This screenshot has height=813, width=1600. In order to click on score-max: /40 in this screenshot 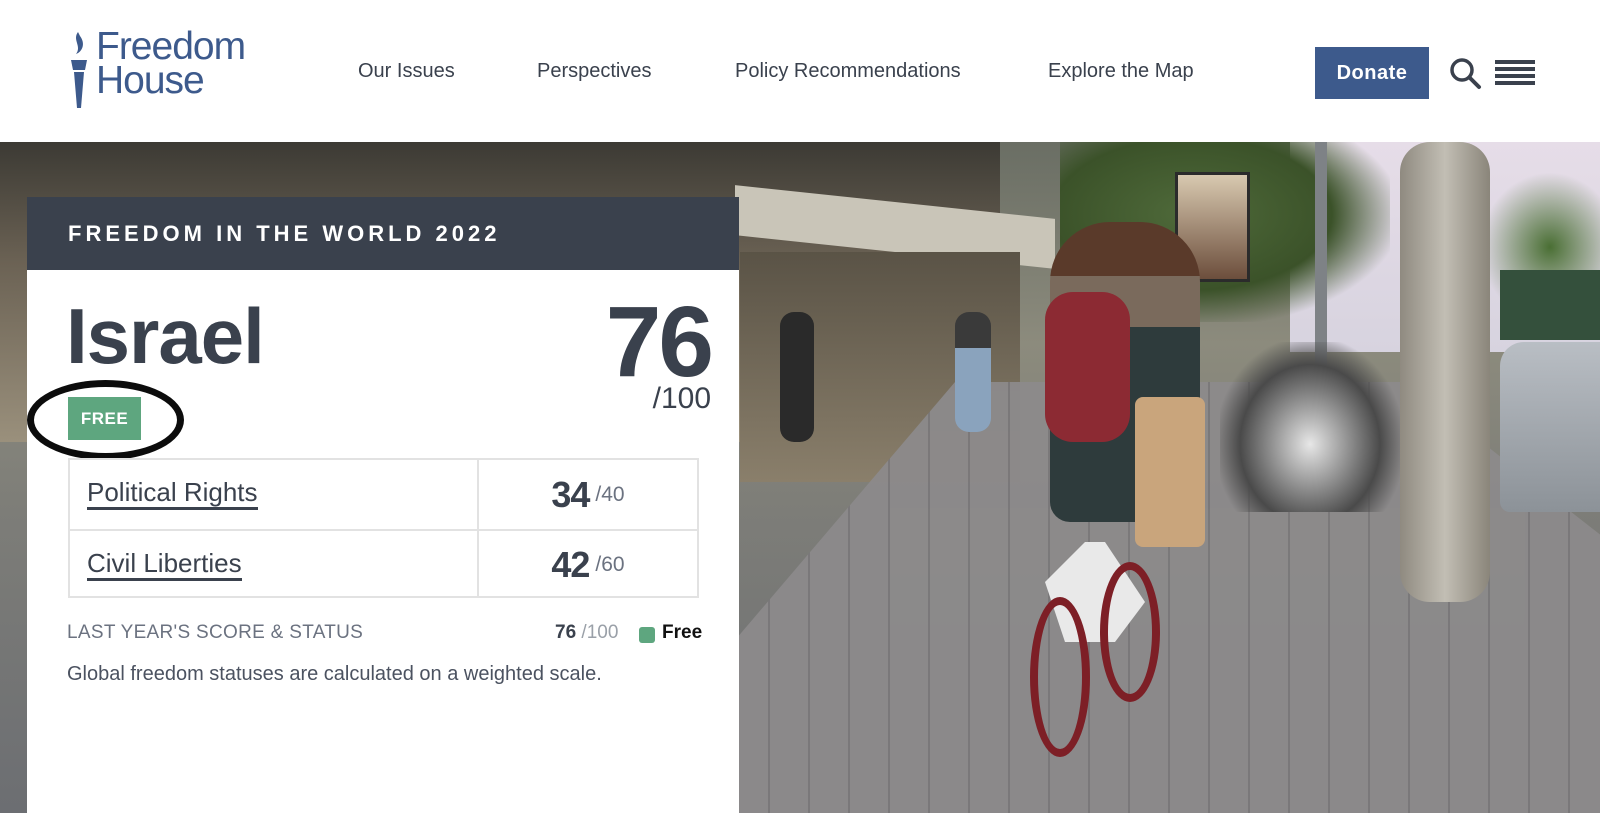, I will do `click(610, 494)`.